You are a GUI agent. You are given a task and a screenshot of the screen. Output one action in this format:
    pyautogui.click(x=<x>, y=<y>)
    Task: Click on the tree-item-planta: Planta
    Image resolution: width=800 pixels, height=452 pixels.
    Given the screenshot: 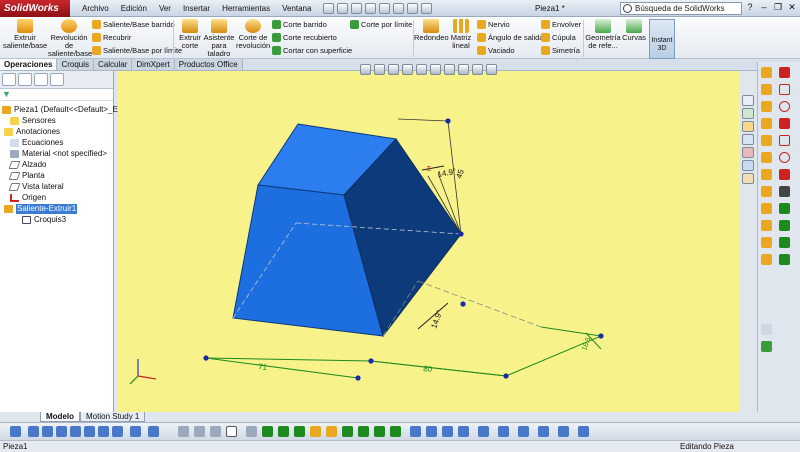 What is the action you would take?
    pyautogui.click(x=26, y=176)
    